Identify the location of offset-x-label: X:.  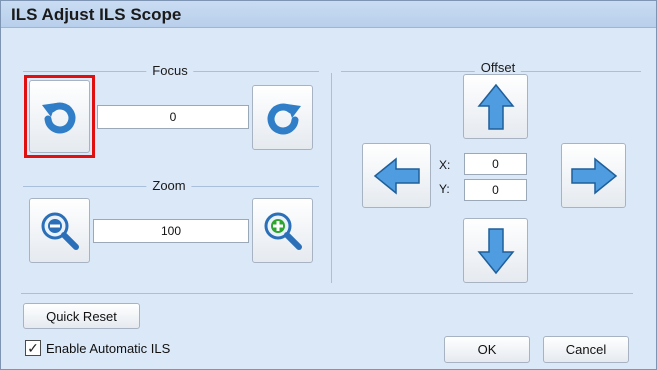
(445, 165).